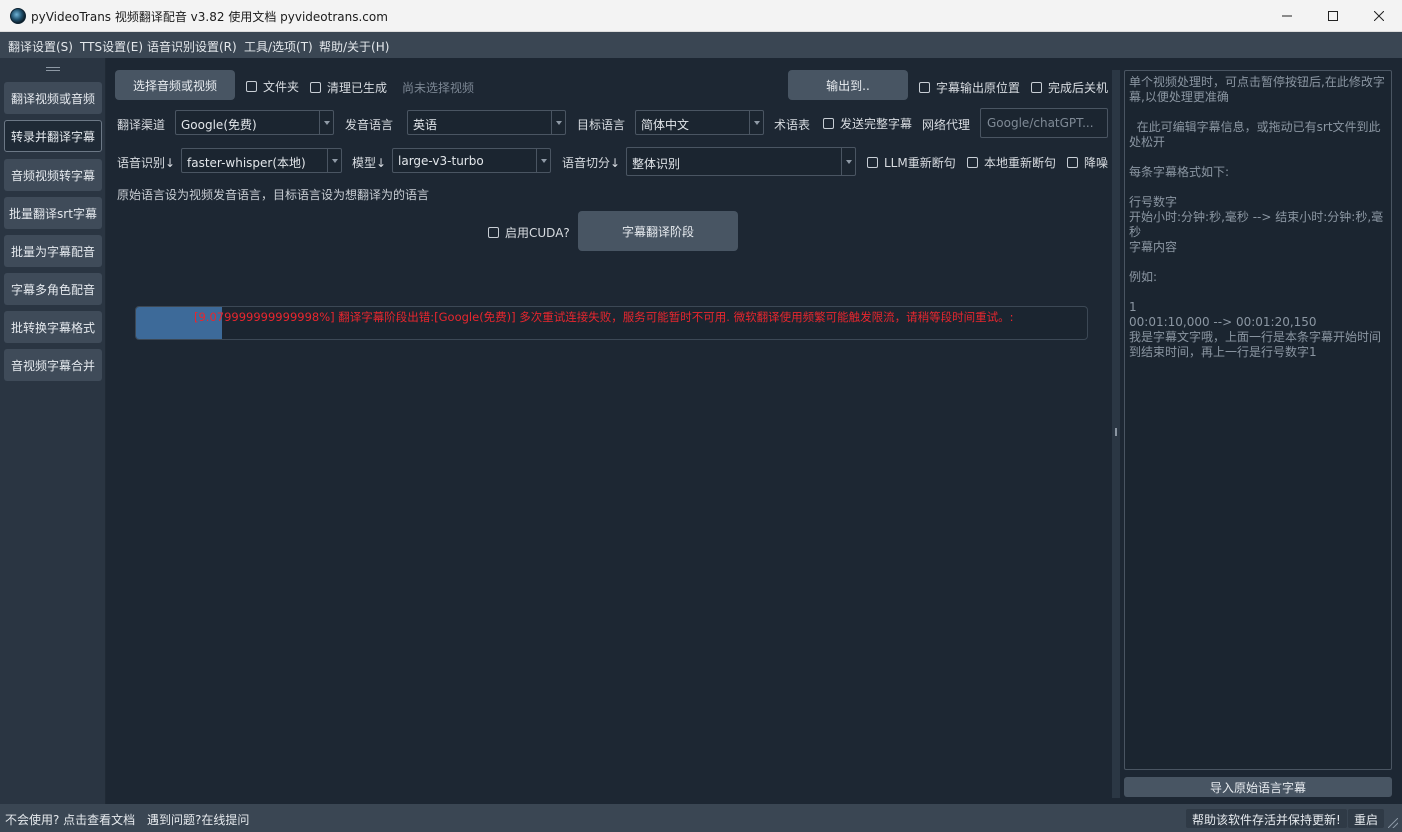  Describe the element at coordinates (246, 163) in the screenshot. I see `asr-value: faster-whisper(本地)` at that location.